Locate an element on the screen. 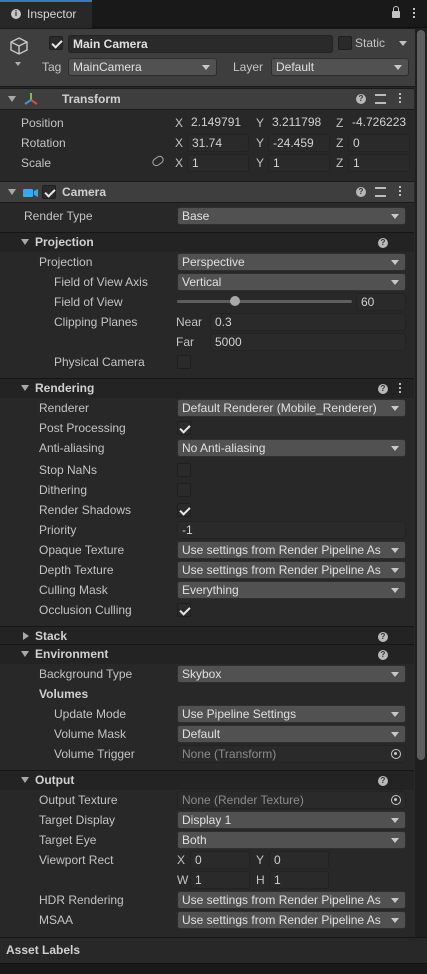  fov-slider-track is located at coordinates (264, 301).